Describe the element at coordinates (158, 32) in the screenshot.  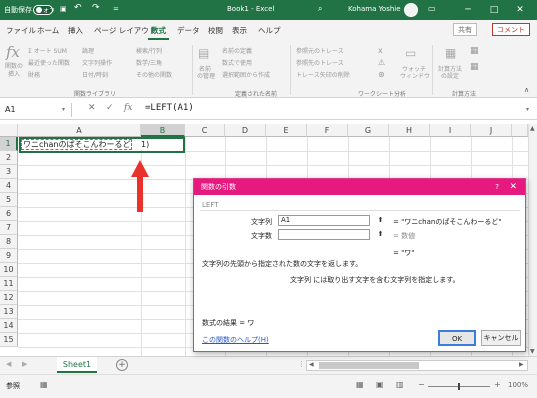
I see `tab-formulas: 数式` at that location.